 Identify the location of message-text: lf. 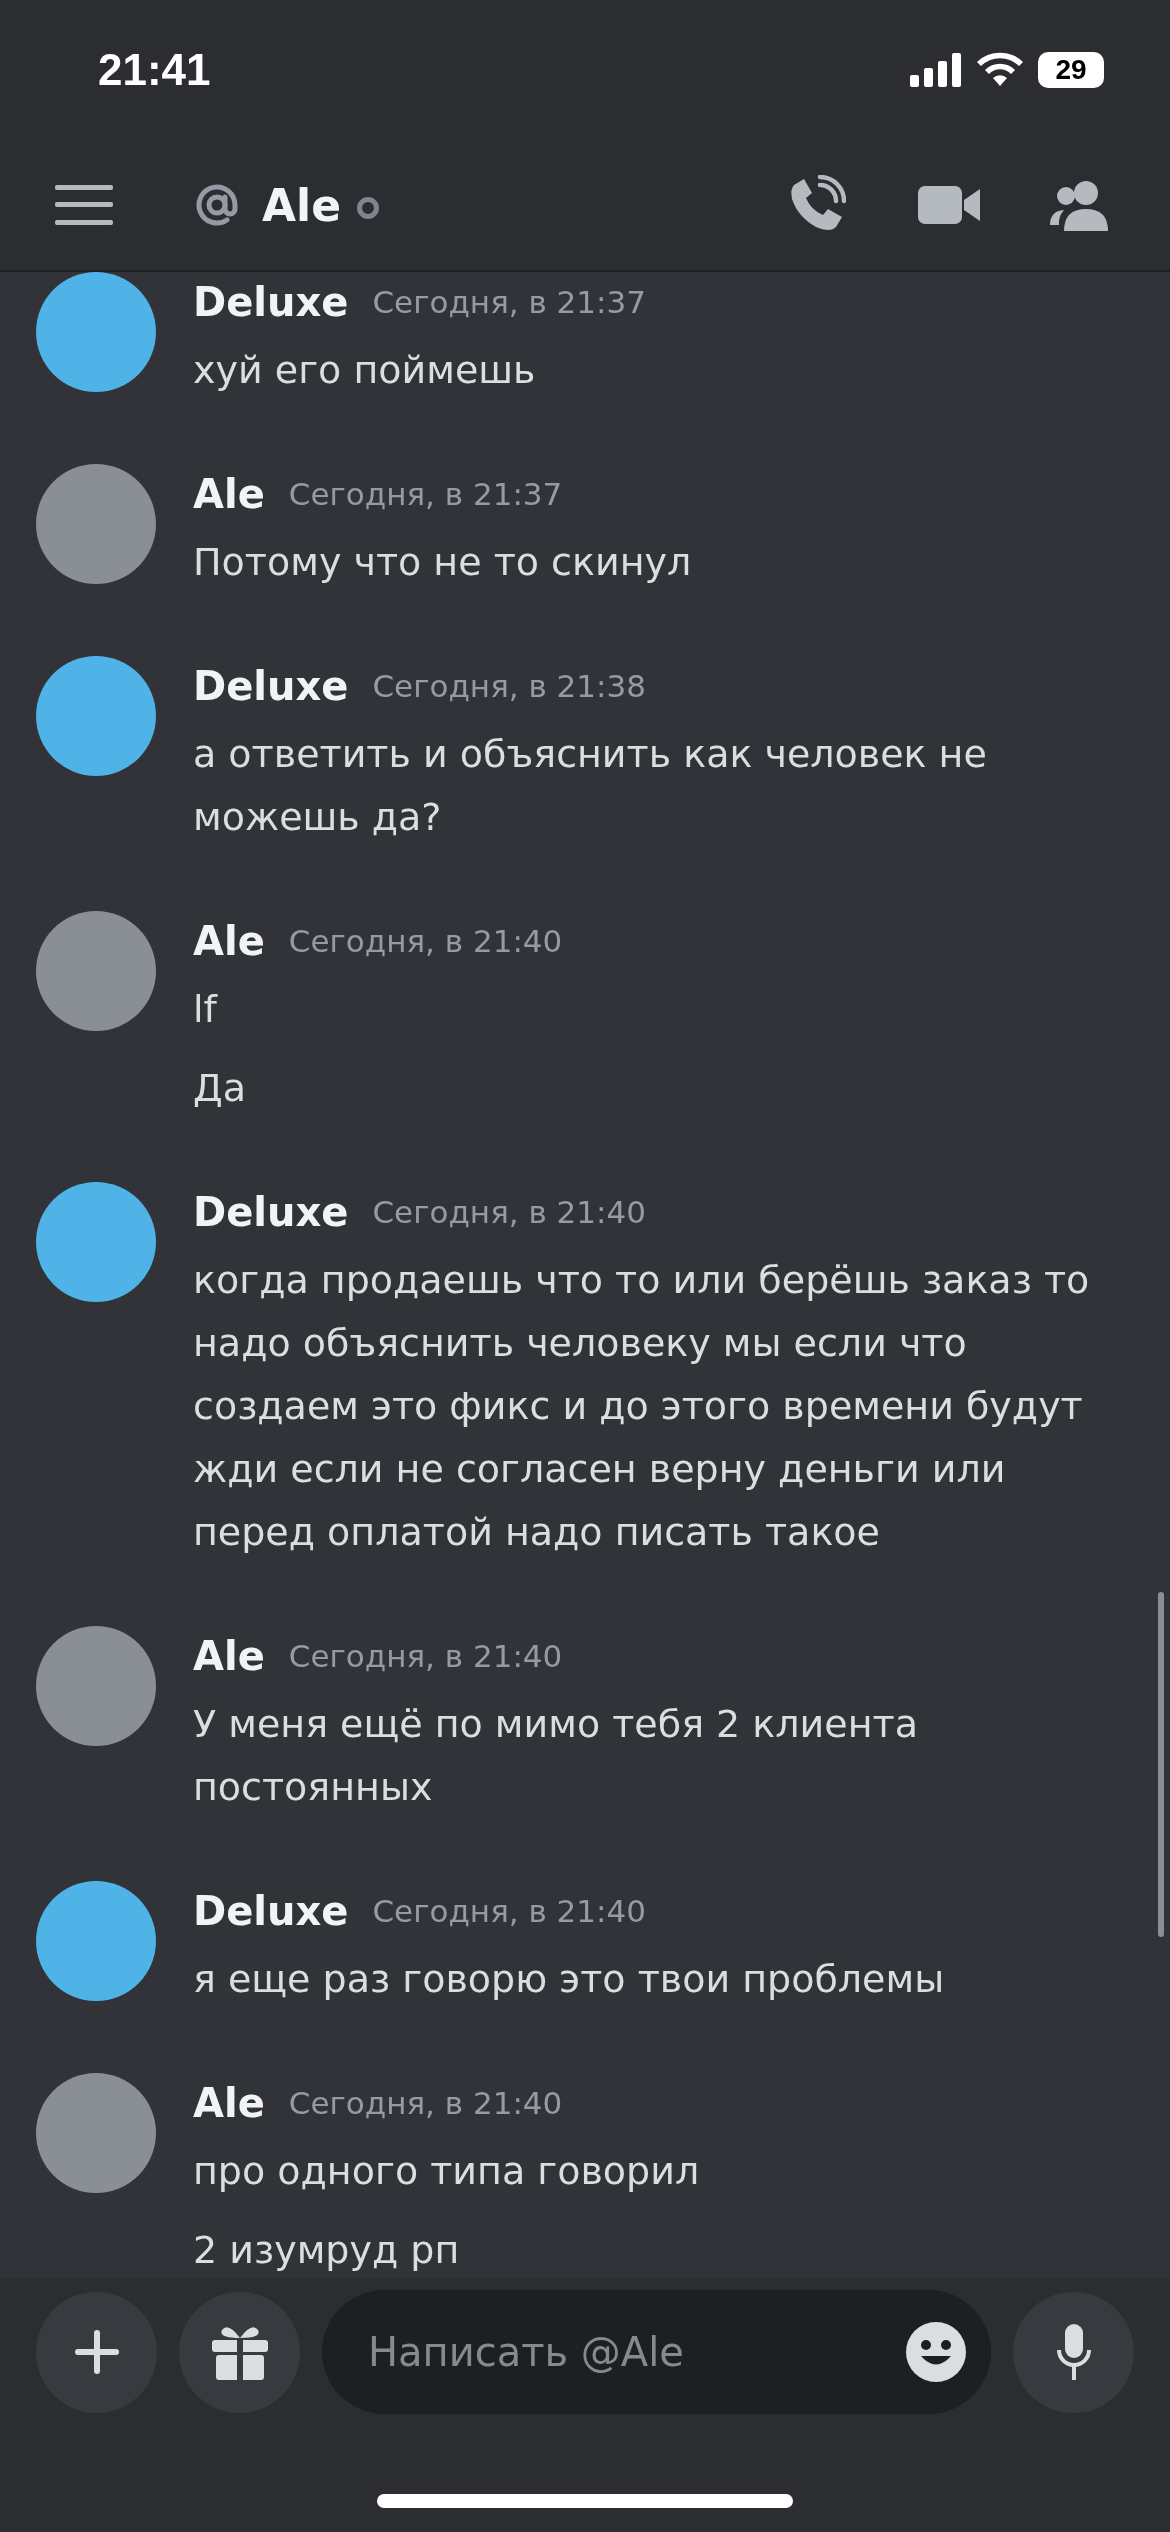
(206, 1009).